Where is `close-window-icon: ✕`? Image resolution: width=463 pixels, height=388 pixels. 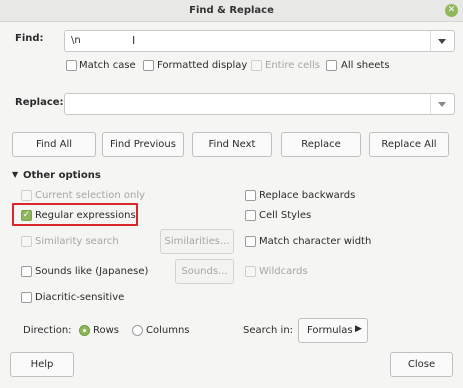 close-window-icon: ✕ is located at coordinates (451, 10).